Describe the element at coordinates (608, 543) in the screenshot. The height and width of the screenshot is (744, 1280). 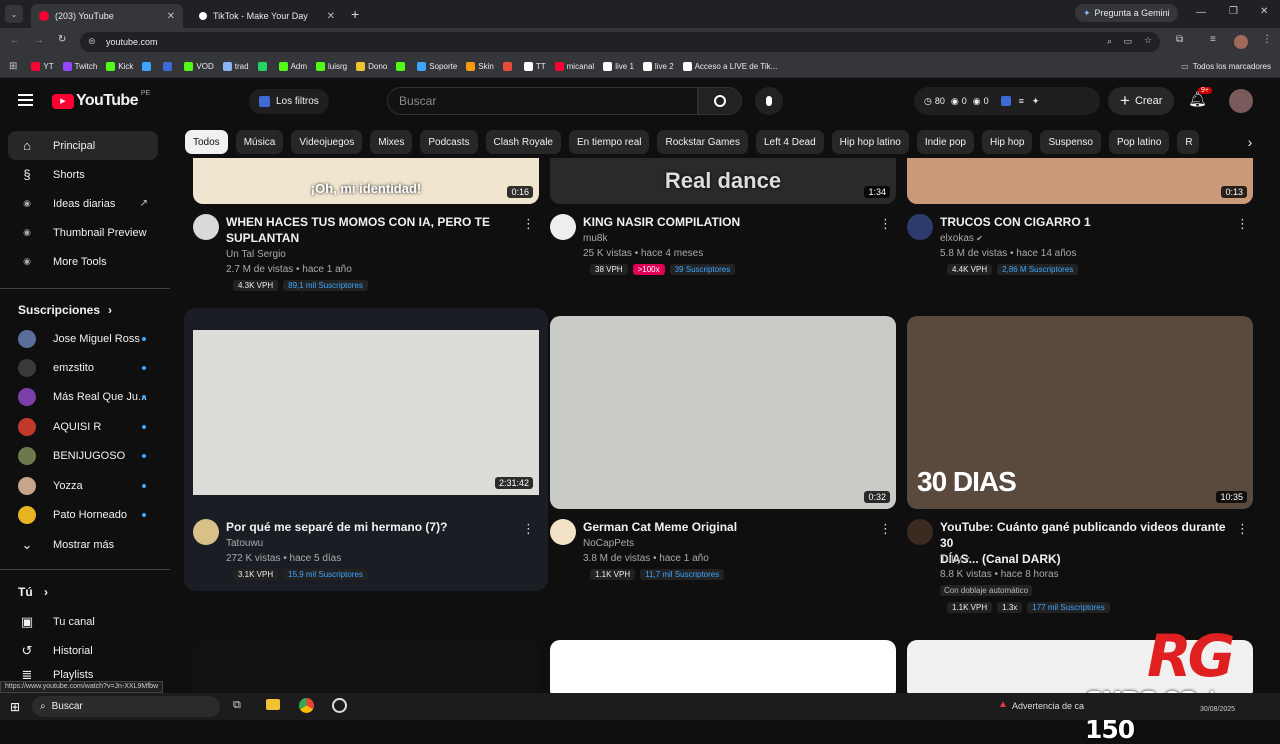
I see `channel-name: NoCapPets` at that location.